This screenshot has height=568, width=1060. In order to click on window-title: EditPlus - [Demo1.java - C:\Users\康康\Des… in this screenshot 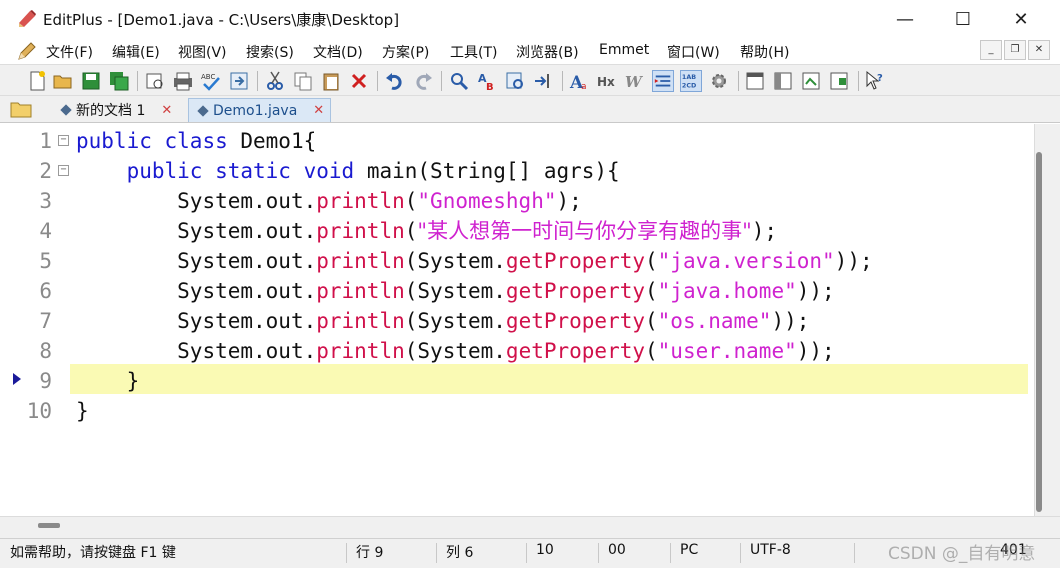, I will do `click(221, 20)`.